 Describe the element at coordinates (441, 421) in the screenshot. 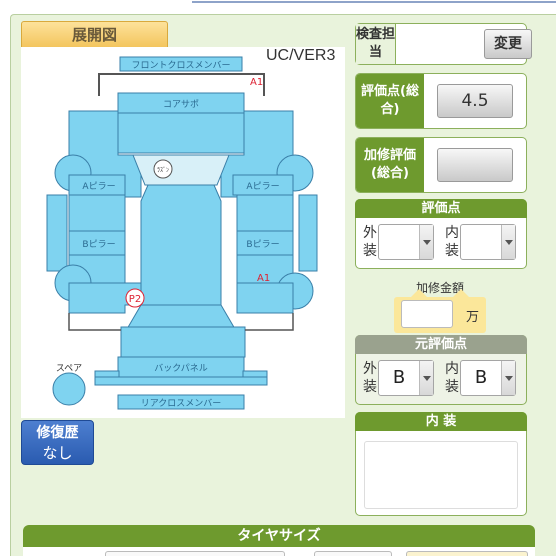

I see `interior-header: 内 装` at that location.